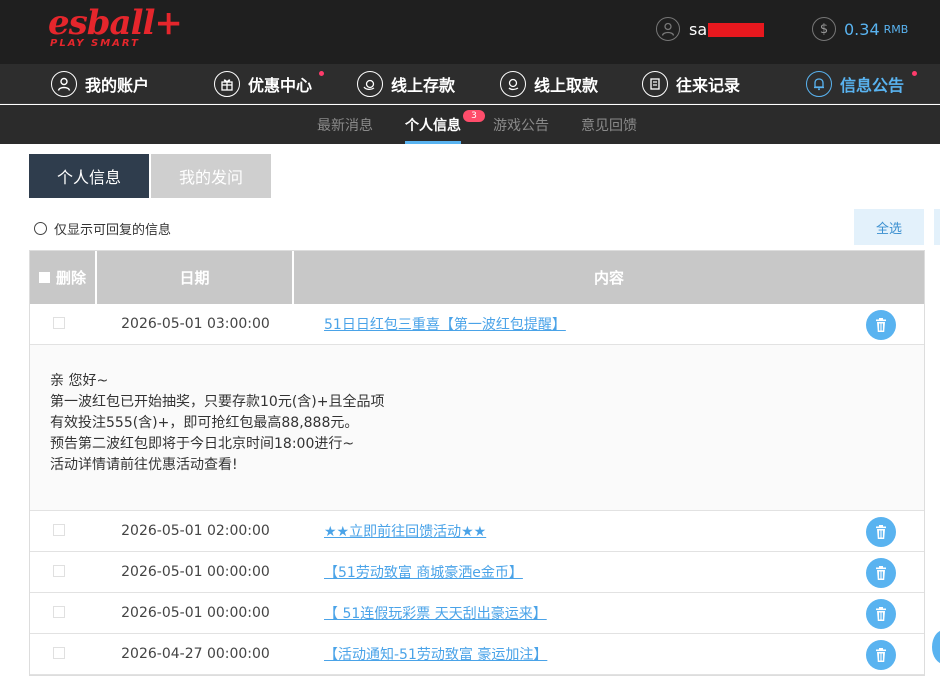 The image size is (940, 681). Describe the element at coordinates (113, 230) in the screenshot. I see `filter-label: 仅显示可回复的信息` at that location.